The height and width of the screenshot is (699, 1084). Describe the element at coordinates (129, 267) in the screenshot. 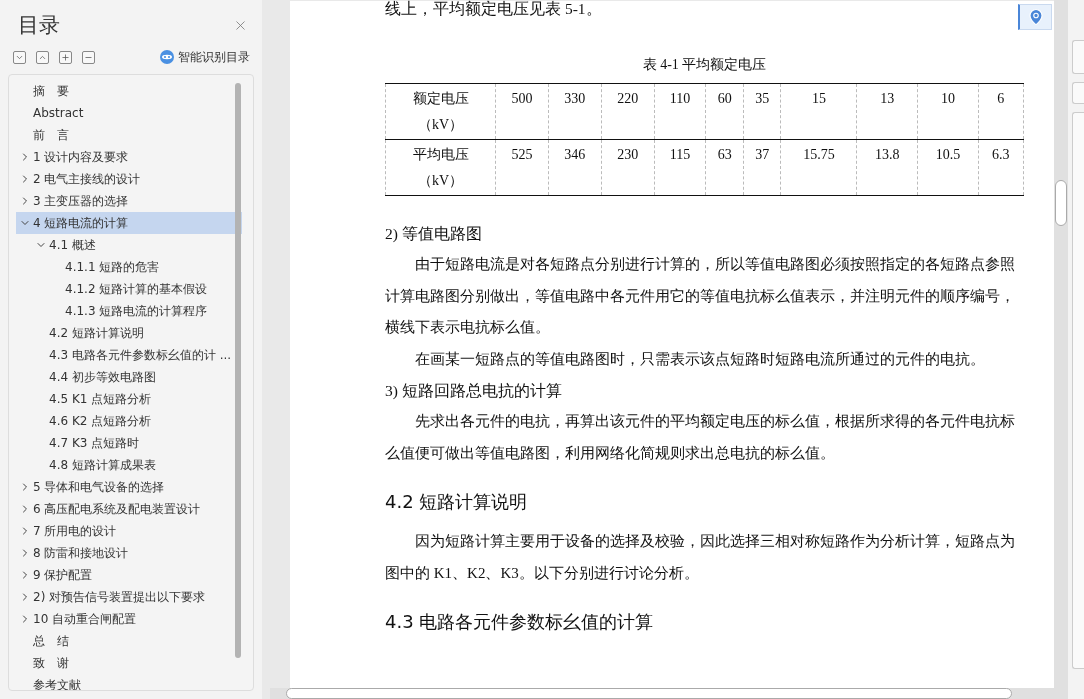

I see `toc-item: 4.1.1 短路的危害` at that location.